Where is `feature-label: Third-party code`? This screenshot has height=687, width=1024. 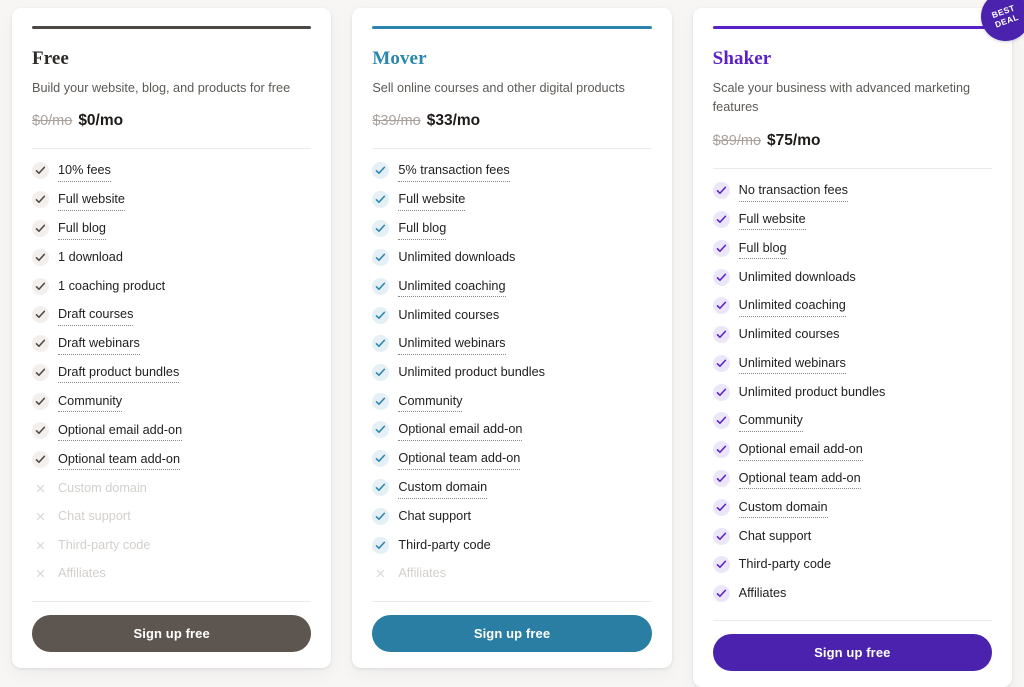
feature-label: Third-party code is located at coordinates (785, 564).